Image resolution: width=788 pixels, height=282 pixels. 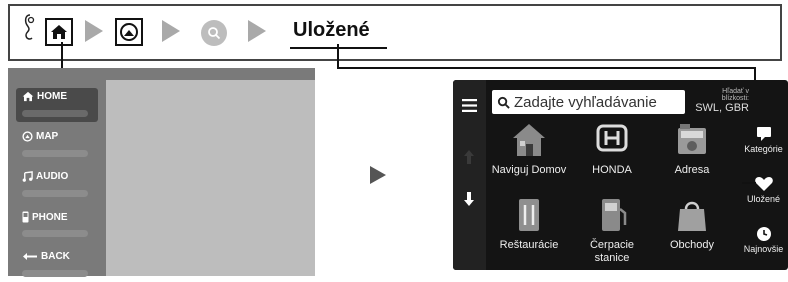 I want to click on category-icon, so click(x=763, y=134).